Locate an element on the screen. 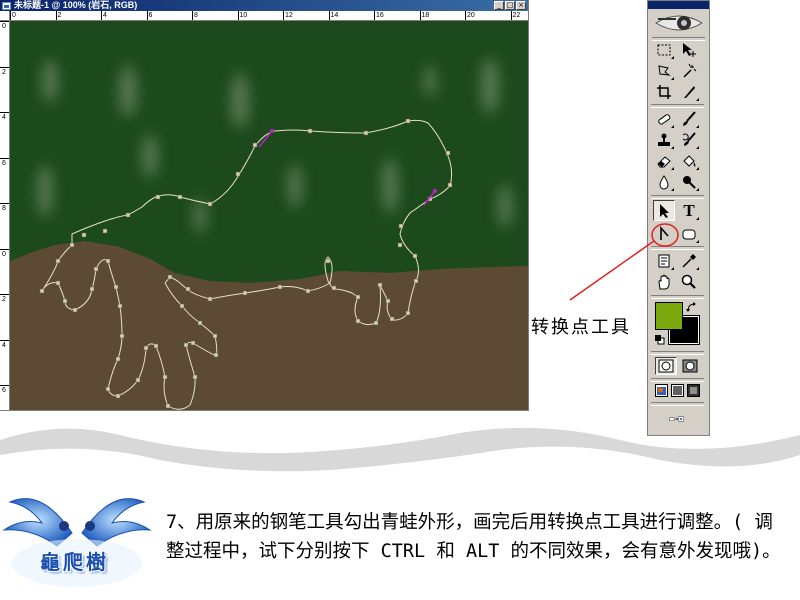 The image size is (800, 600). ruler-origin is located at coordinates (5, 16).